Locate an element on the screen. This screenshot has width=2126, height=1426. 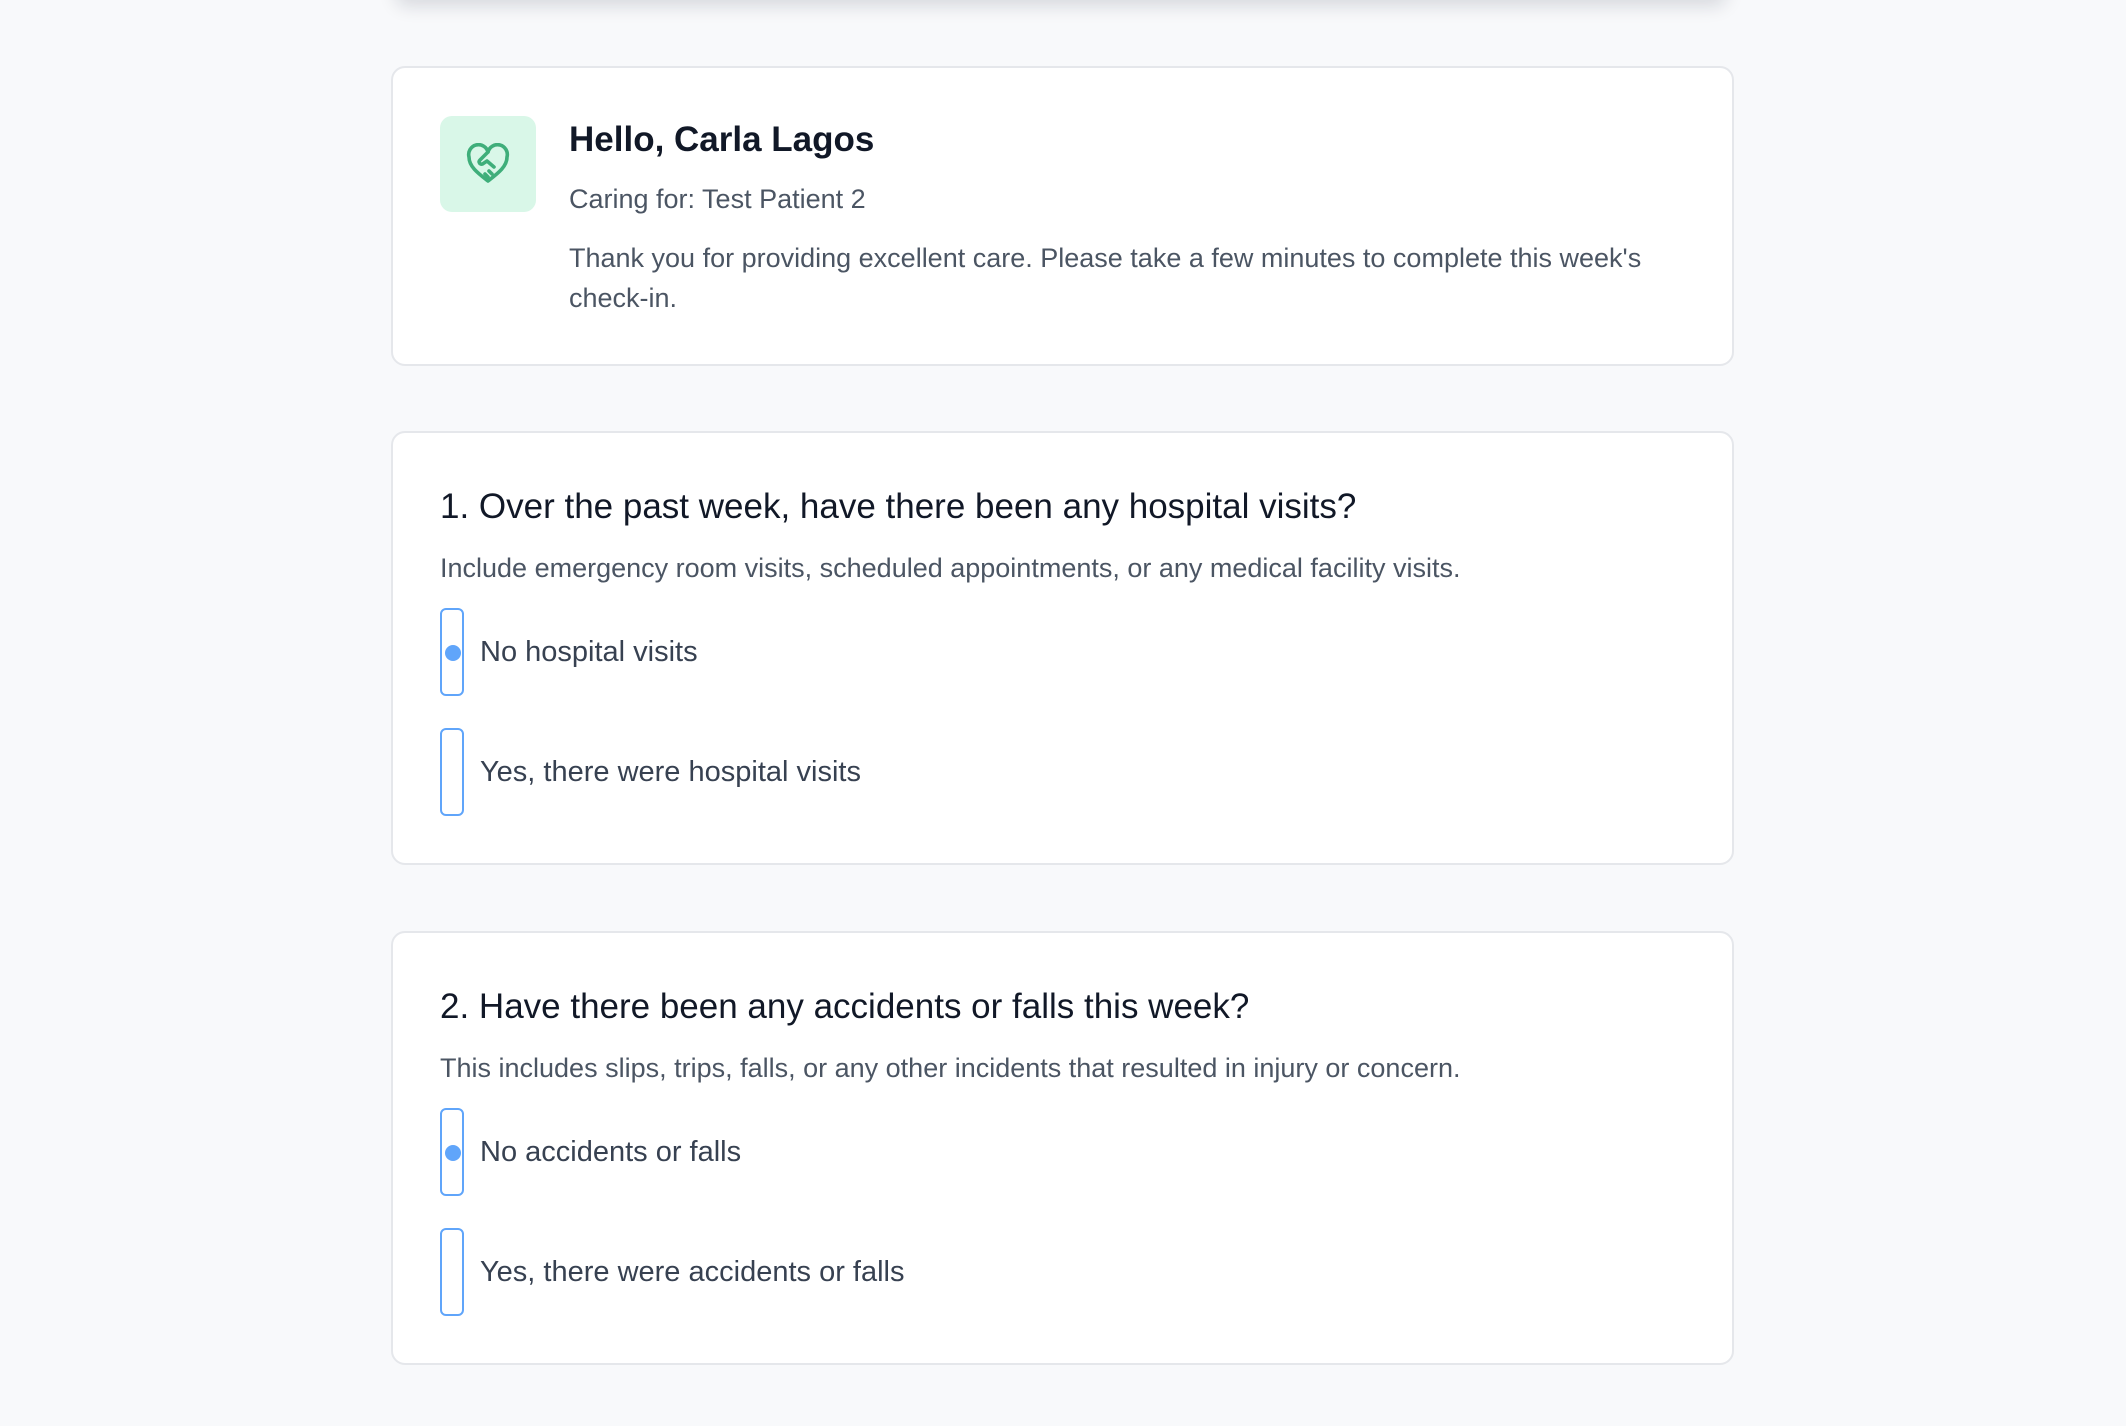
option-label: No hospital visits is located at coordinates (589, 651).